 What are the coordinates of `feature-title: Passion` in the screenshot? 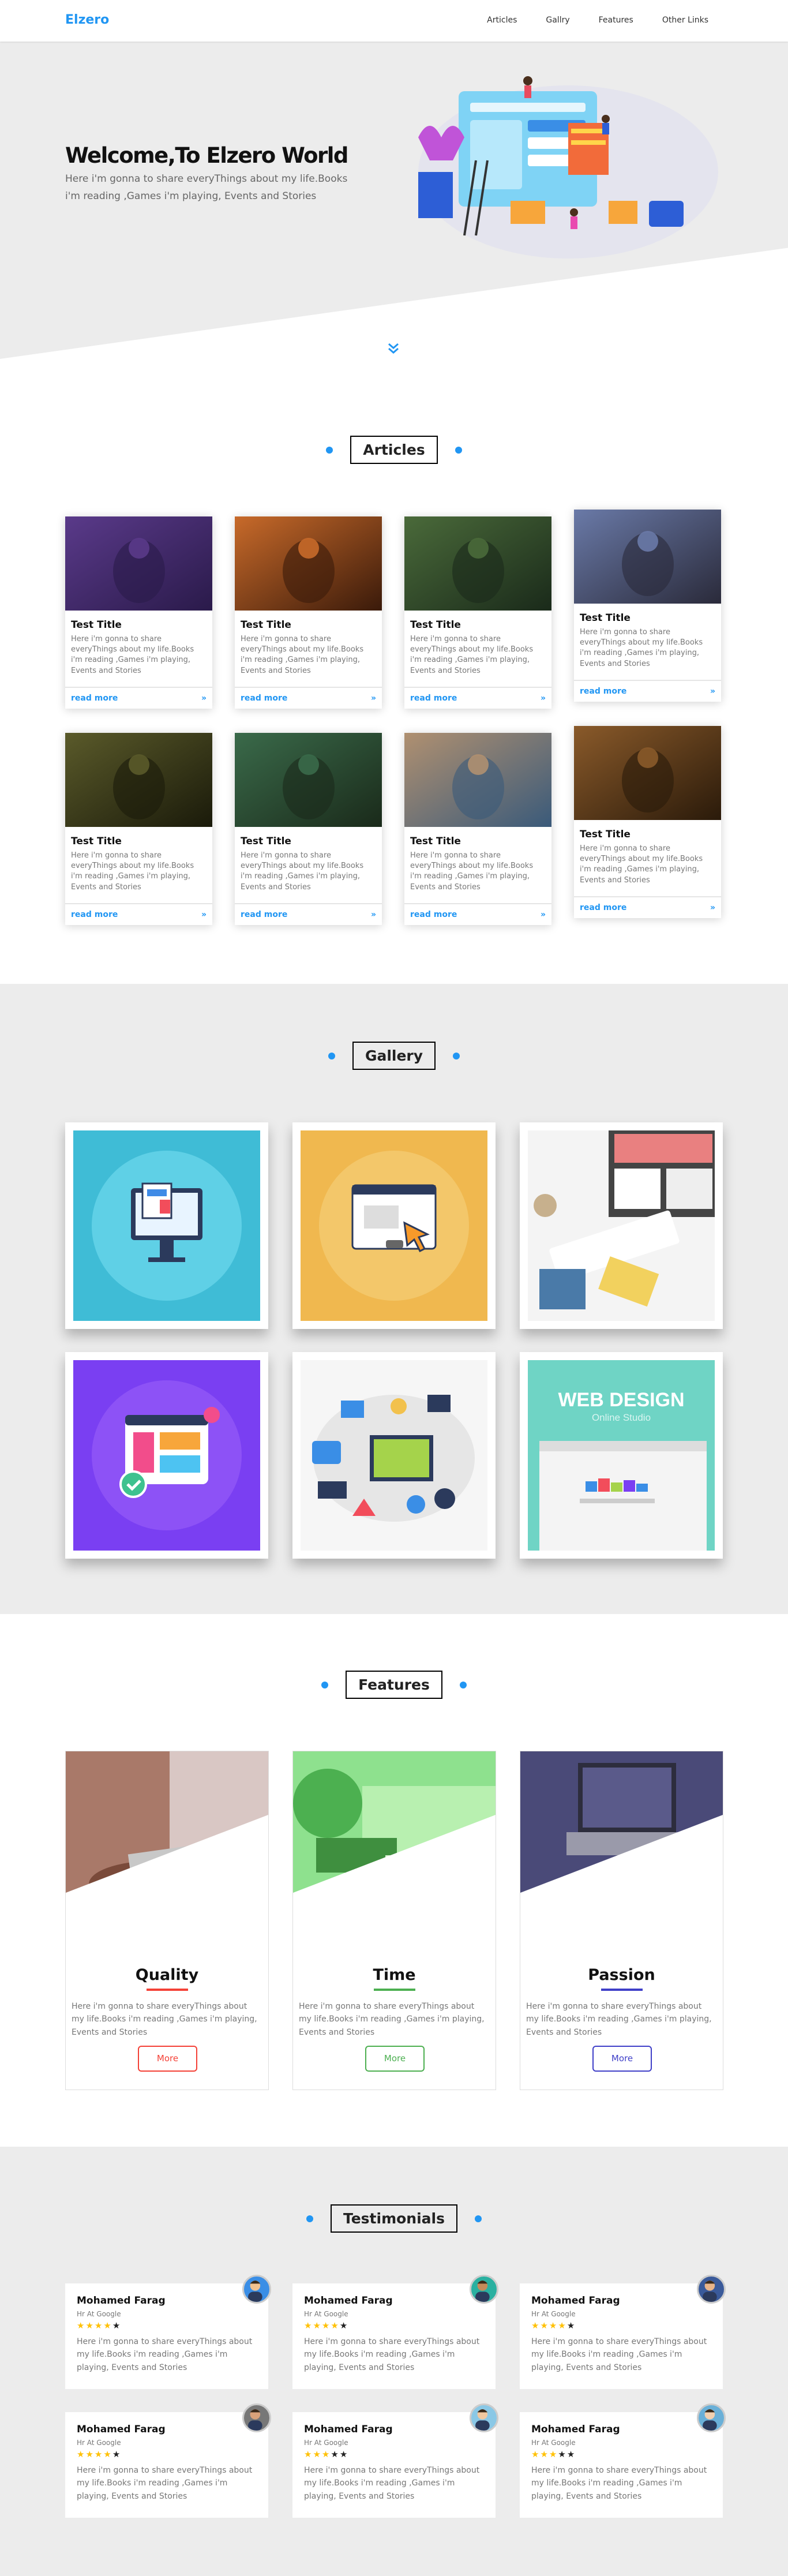 It's located at (621, 1975).